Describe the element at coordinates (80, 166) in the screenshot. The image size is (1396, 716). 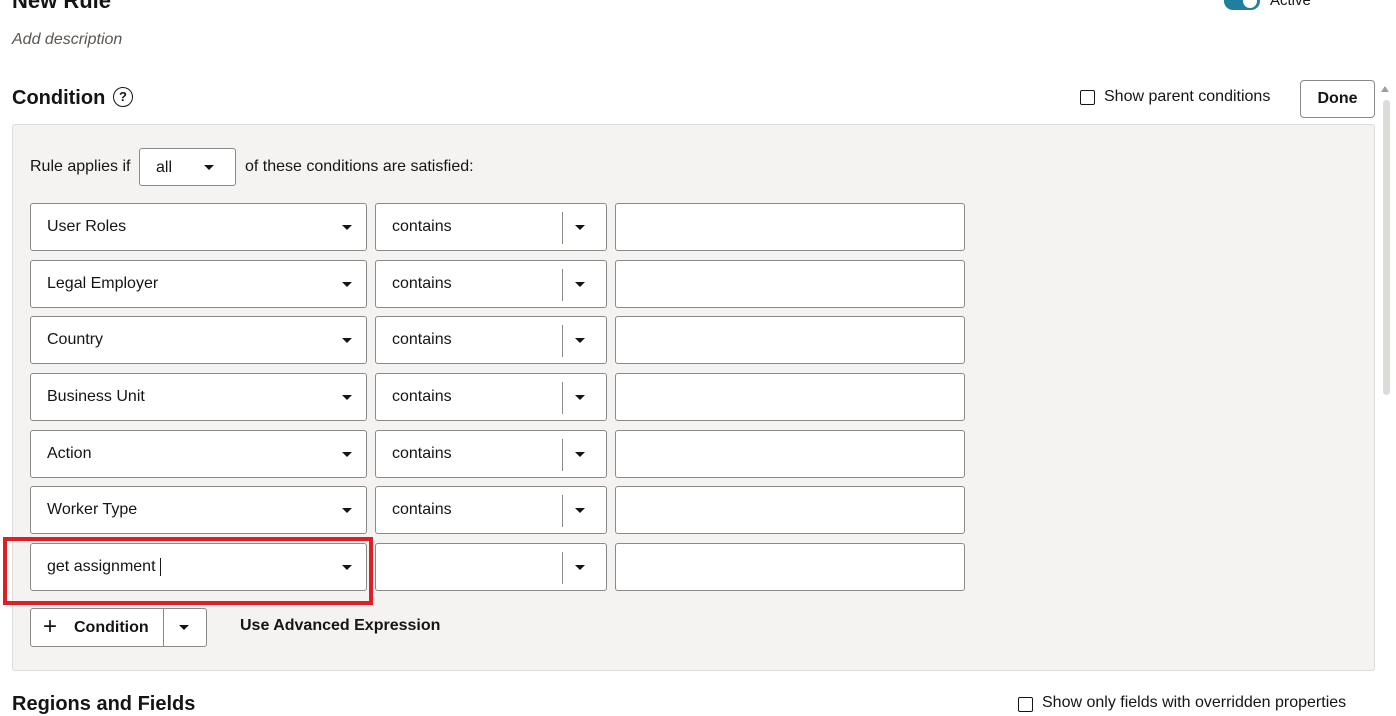
I see `applies-prefix: Rule applies if` at that location.